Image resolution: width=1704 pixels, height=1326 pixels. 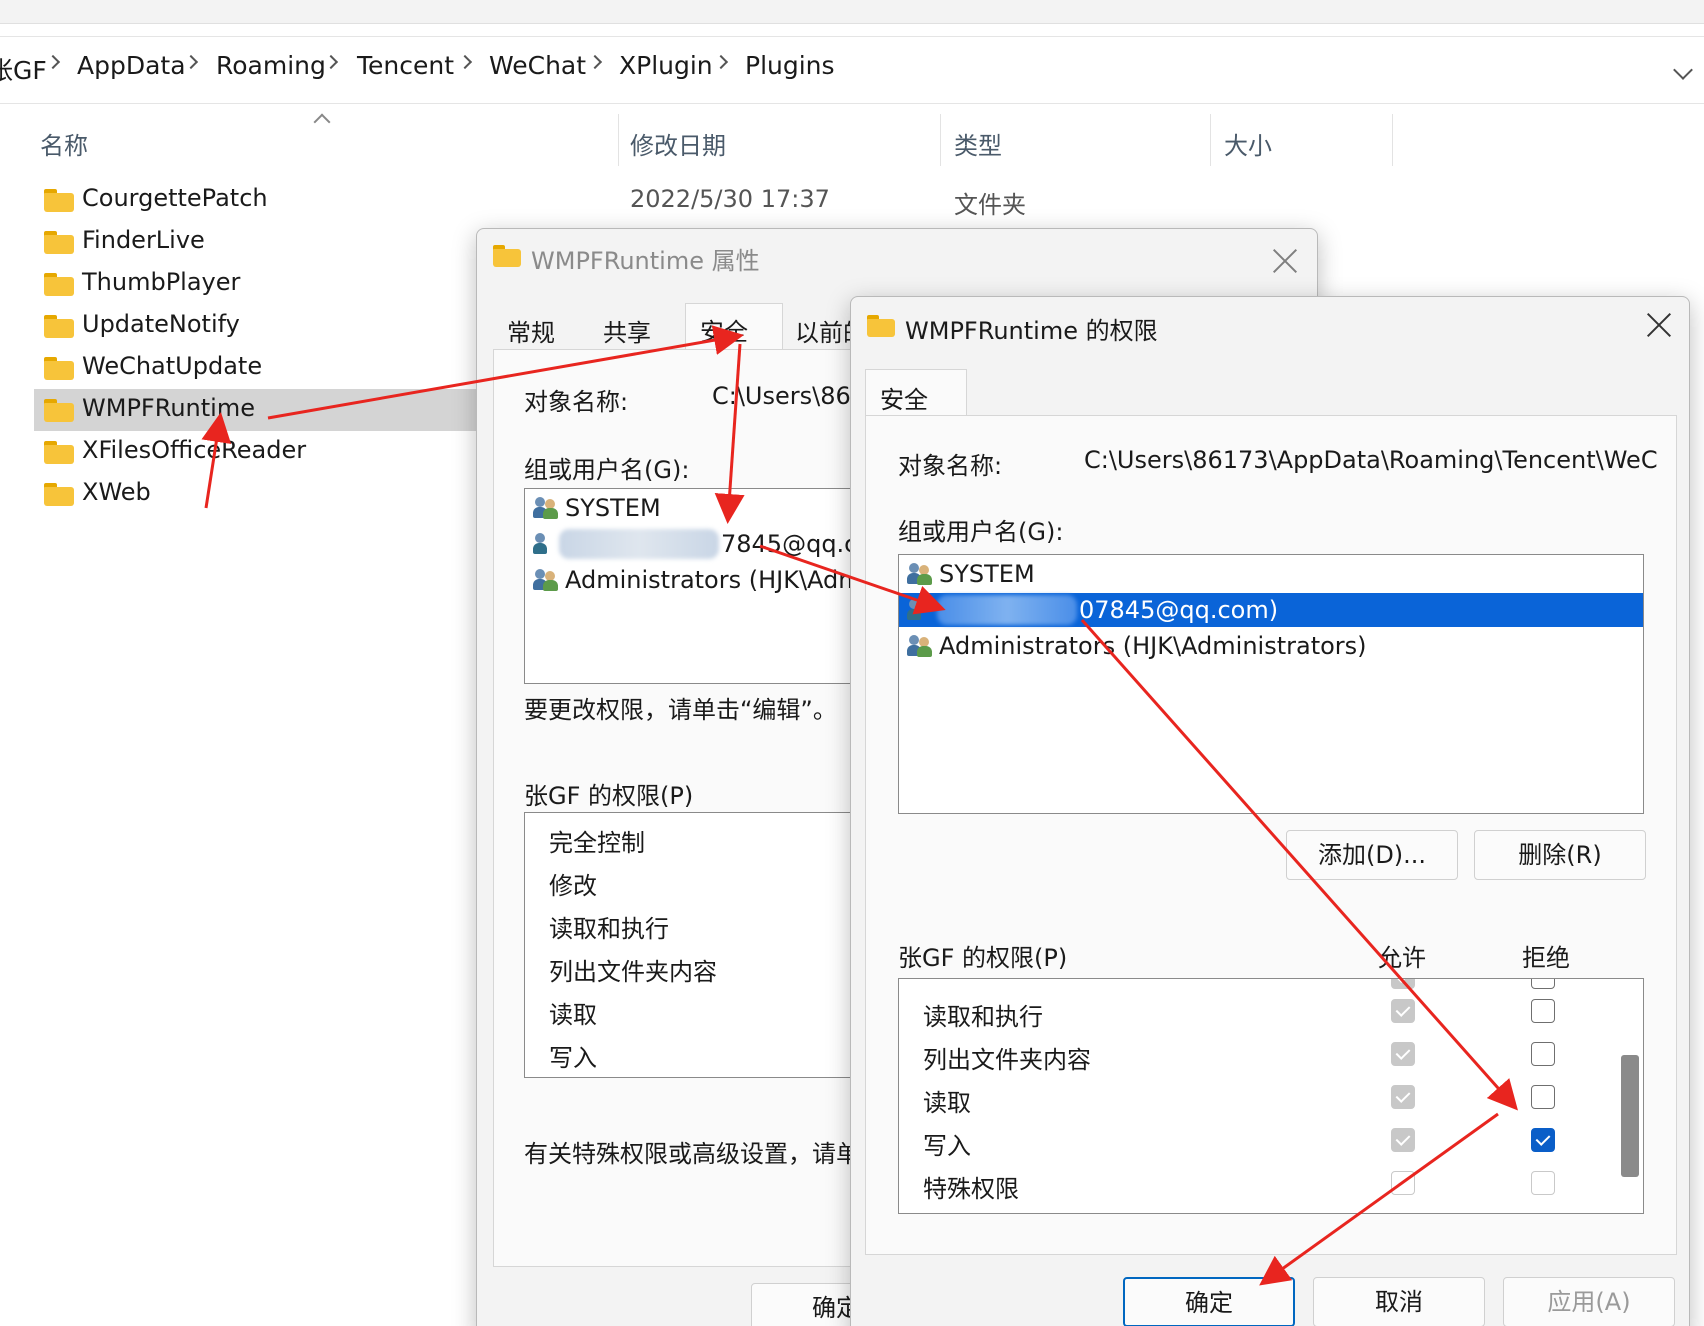 I want to click on group-user-label: 组或用户名(G):, so click(x=981, y=532).